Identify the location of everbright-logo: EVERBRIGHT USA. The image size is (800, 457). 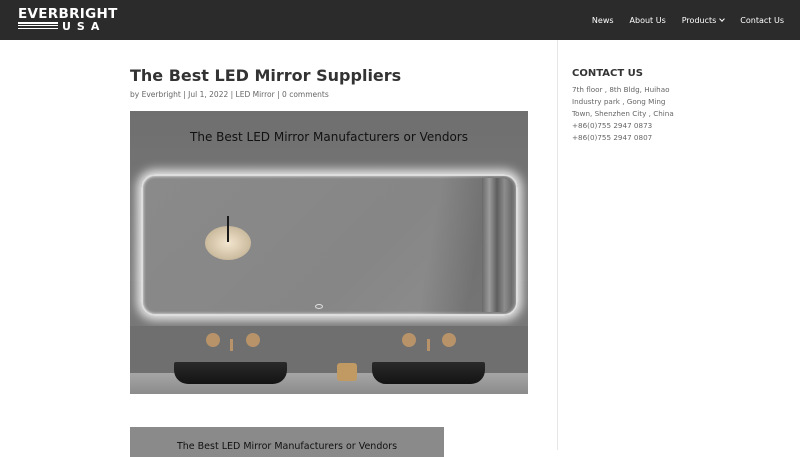
(67, 20).